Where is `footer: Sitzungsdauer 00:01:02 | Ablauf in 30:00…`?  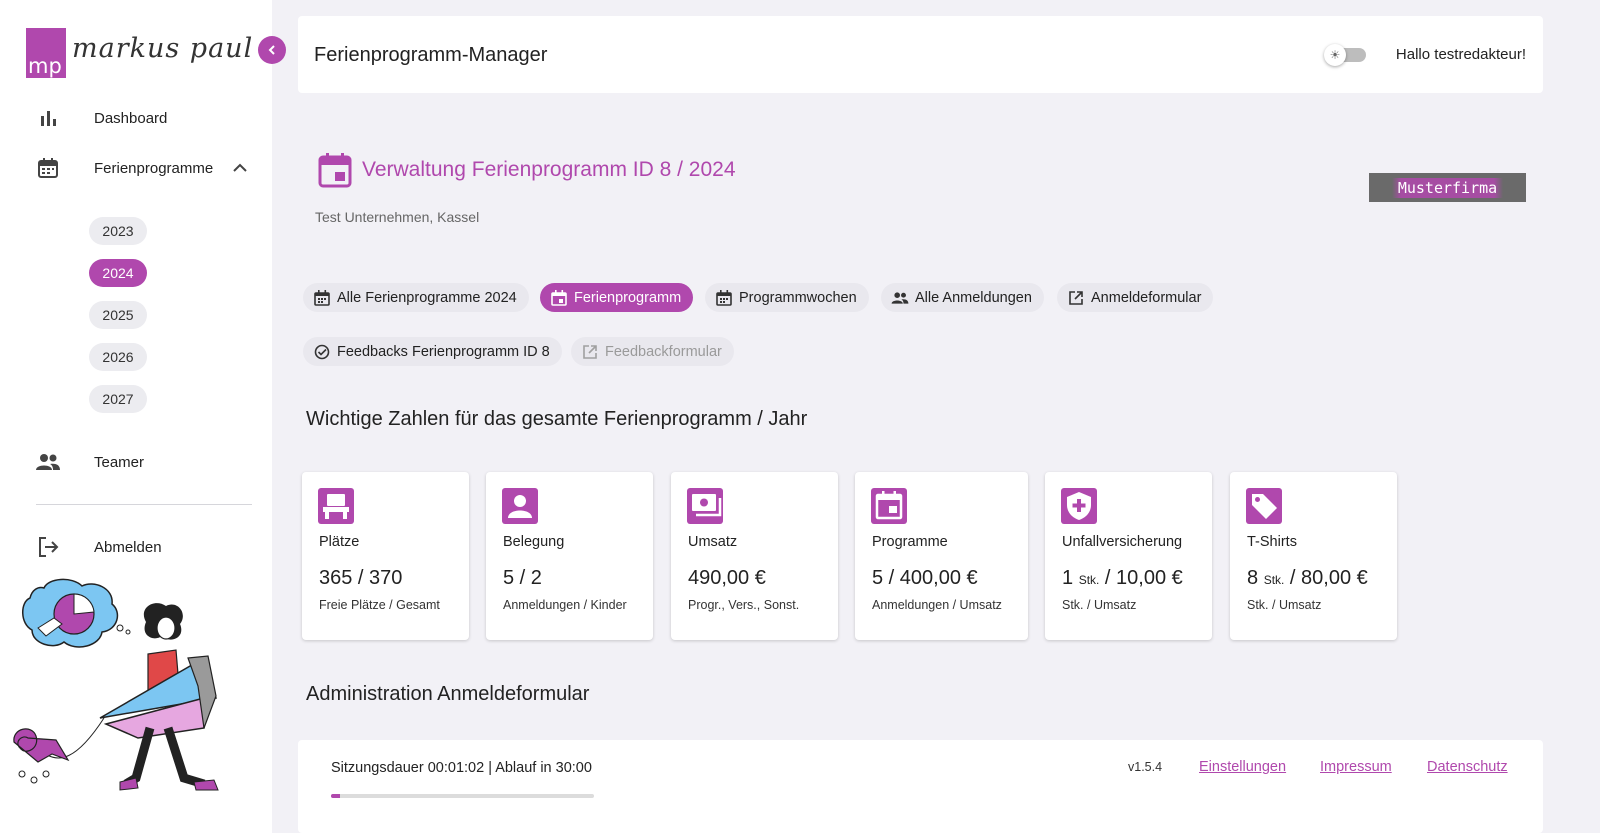 footer: Sitzungsdauer 00:01:02 | Ablauf in 30:00… is located at coordinates (920, 786).